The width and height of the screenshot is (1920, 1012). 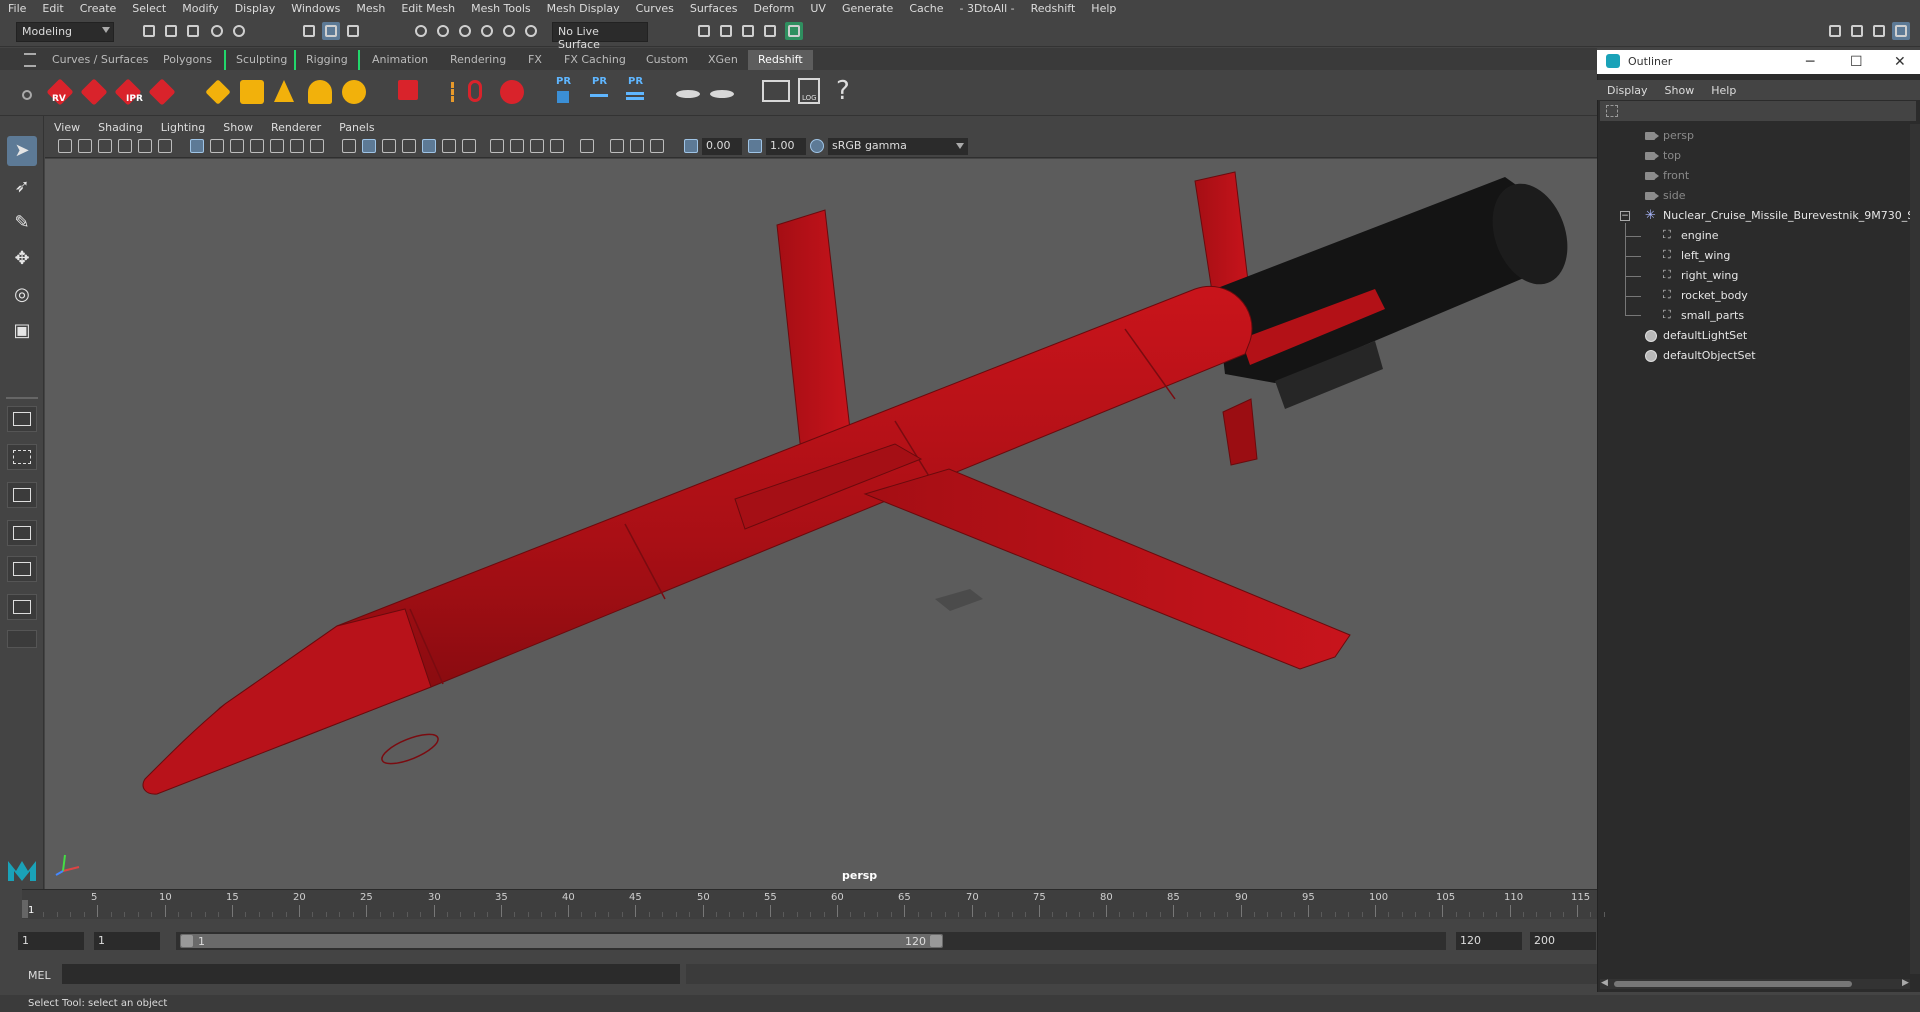 I want to click on menu-mesh-display: Mesh Display, so click(x=583, y=8).